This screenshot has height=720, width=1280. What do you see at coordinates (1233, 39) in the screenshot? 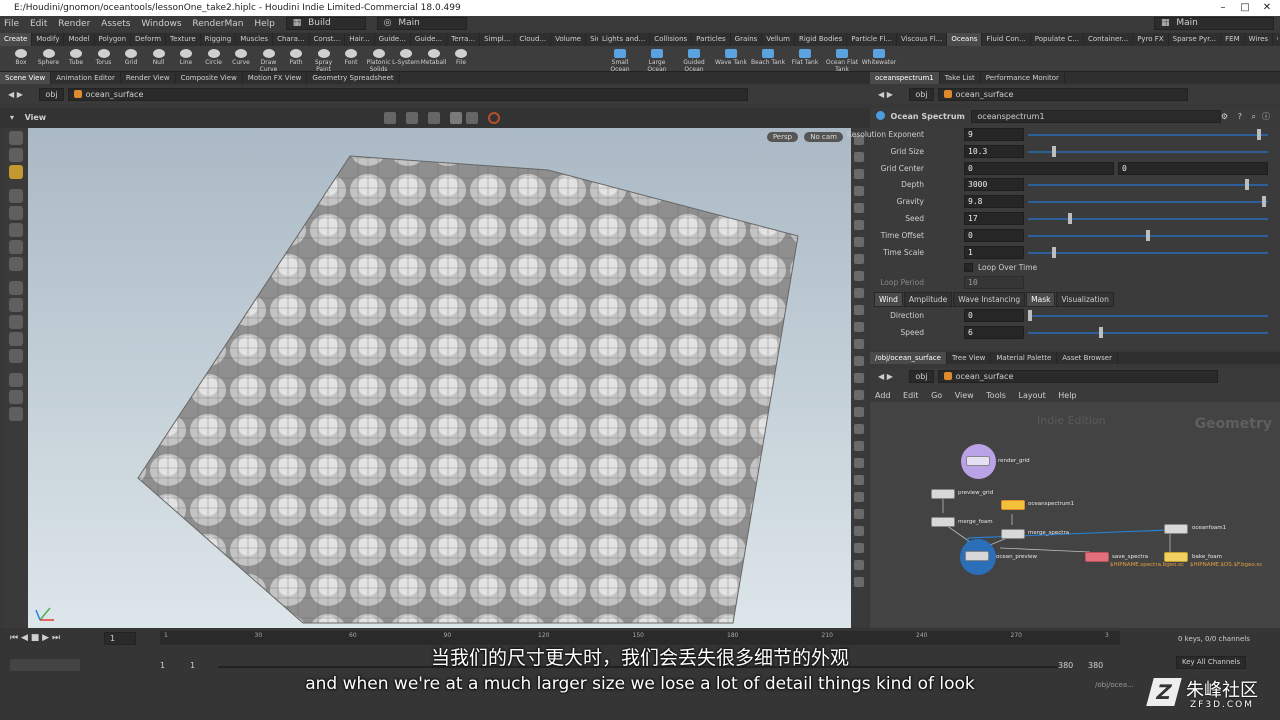
I see `shelf-tab: FEM` at bounding box center [1233, 39].